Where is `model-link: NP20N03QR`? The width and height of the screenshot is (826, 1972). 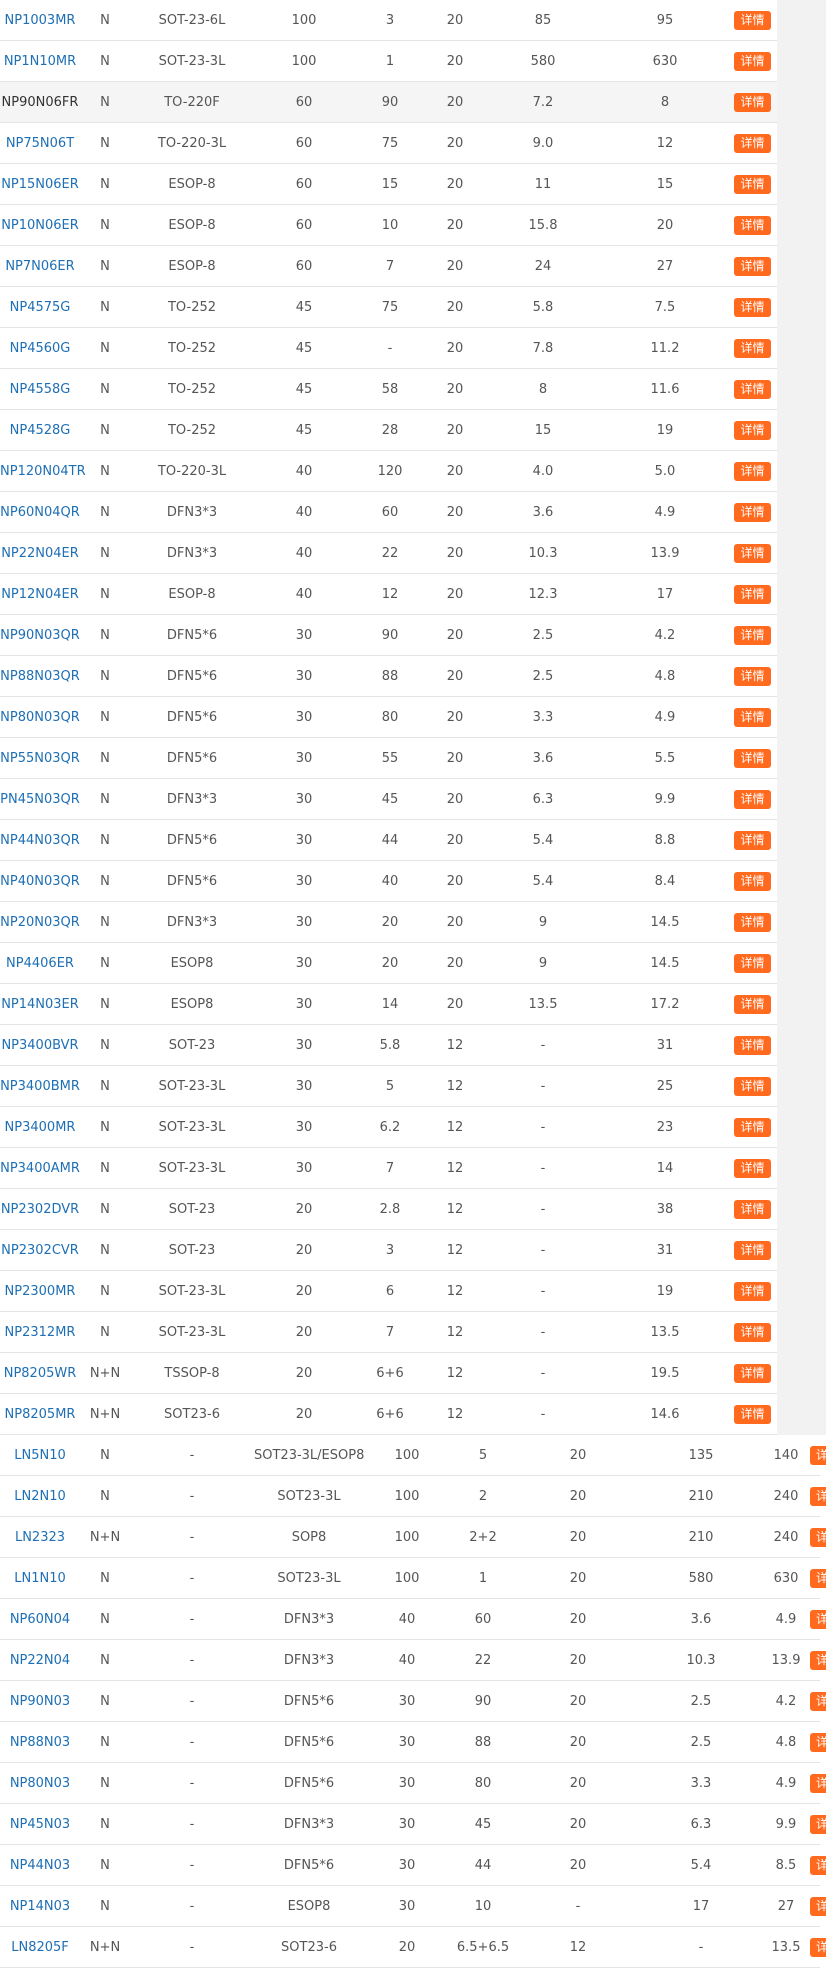
model-link: NP20N03QR is located at coordinates (40, 922).